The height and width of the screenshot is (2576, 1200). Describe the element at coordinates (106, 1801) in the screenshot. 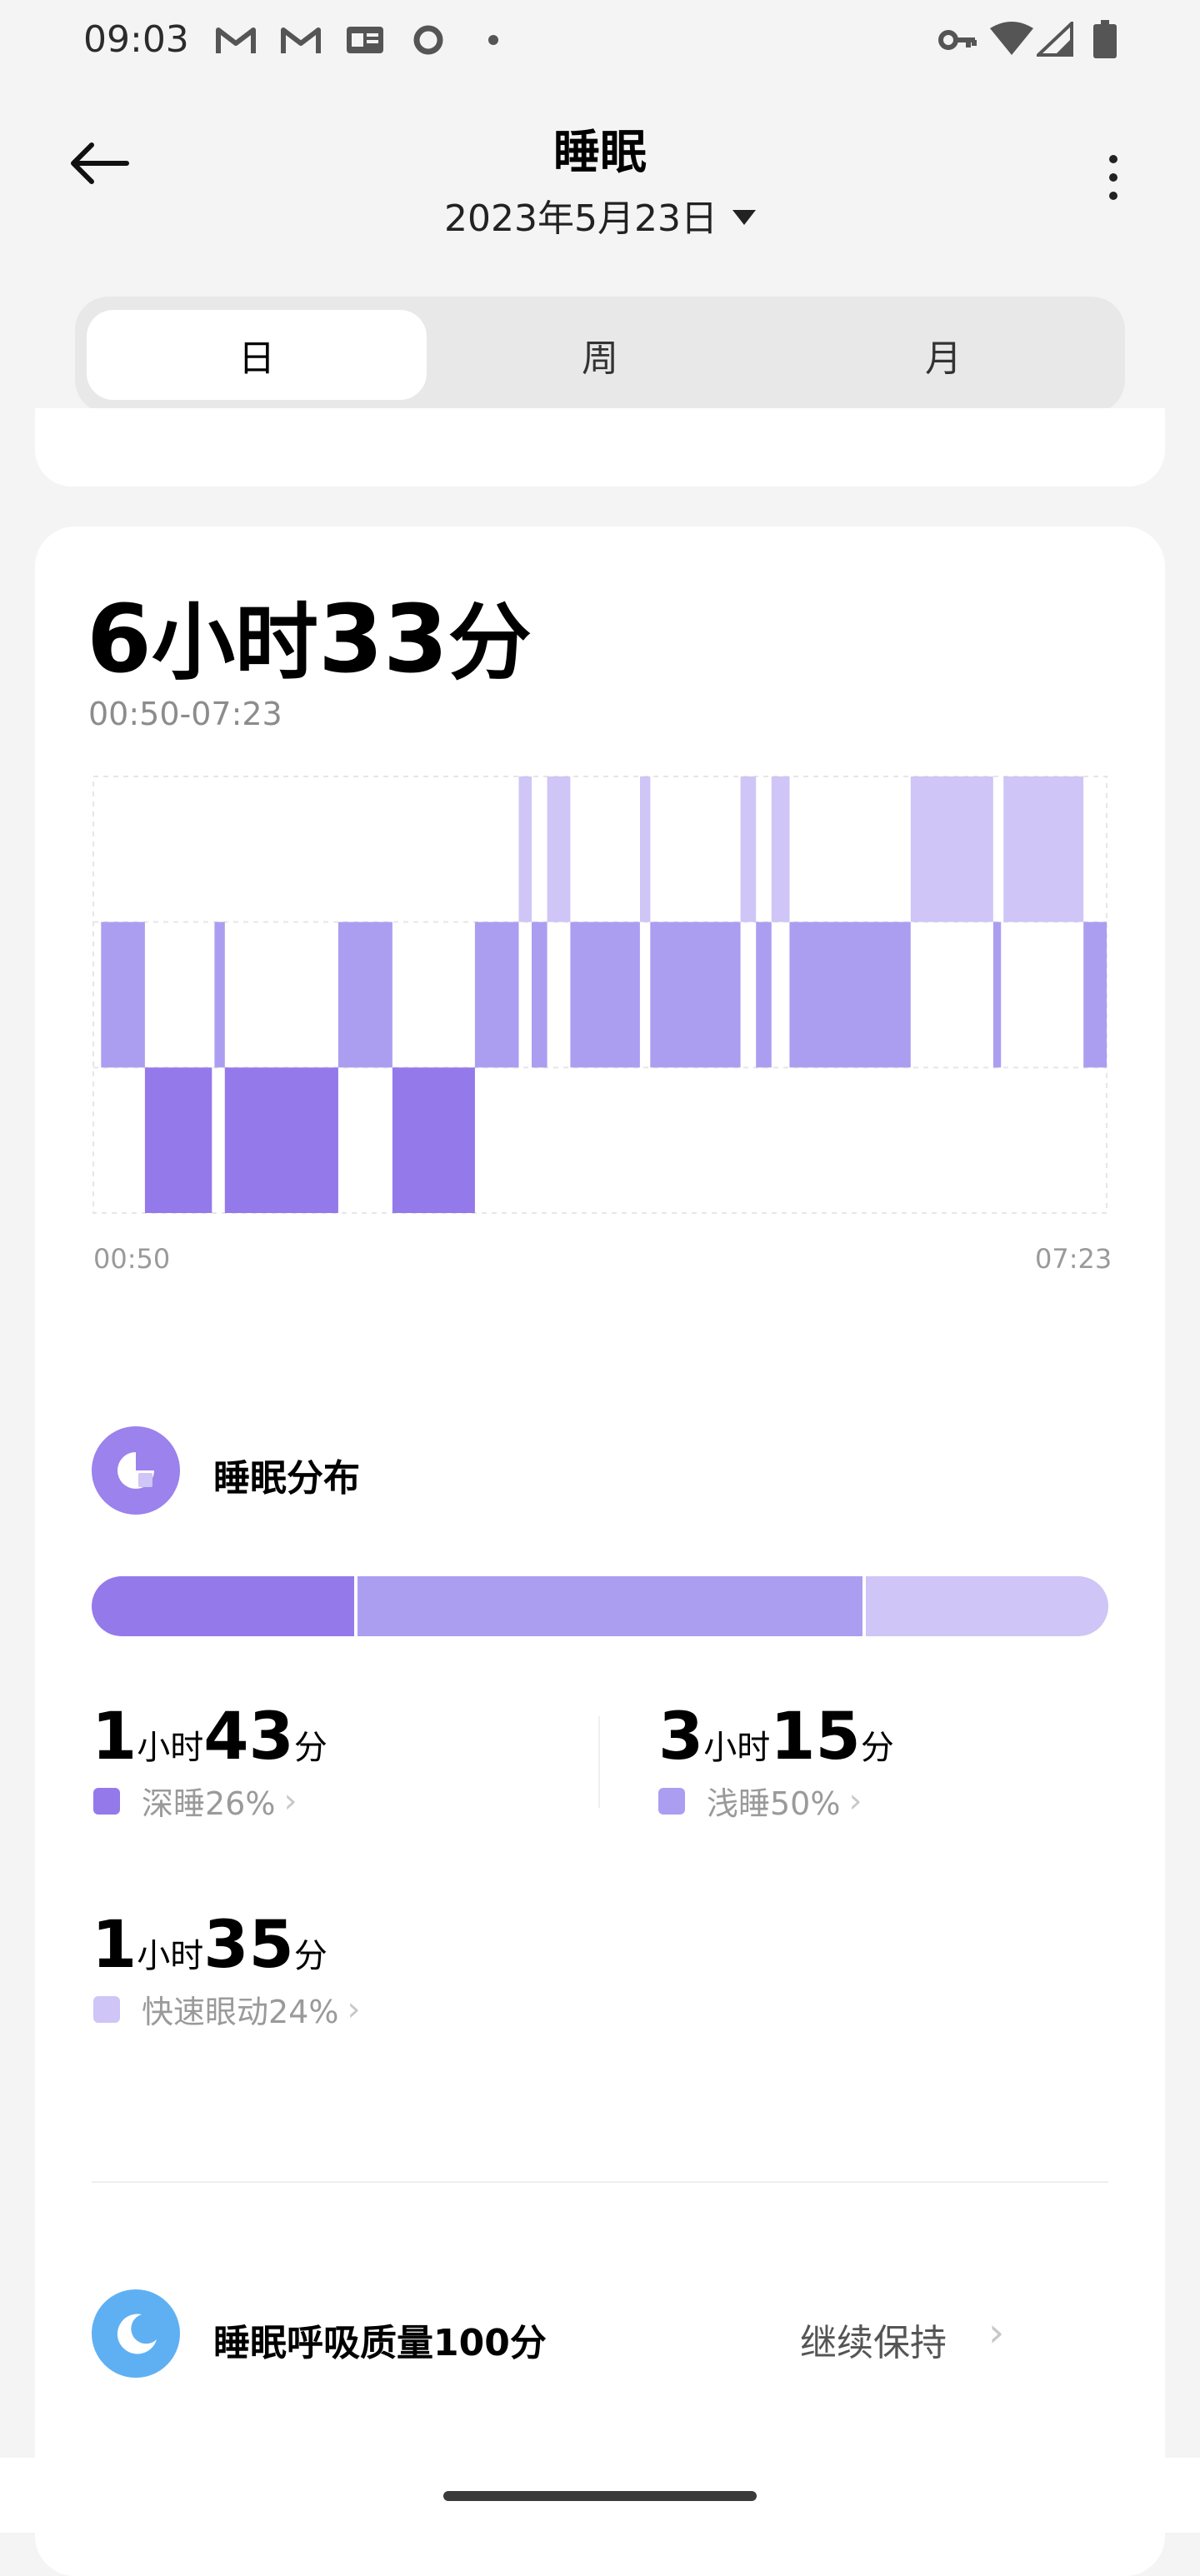

I see `deep-sleep-swatch` at that location.